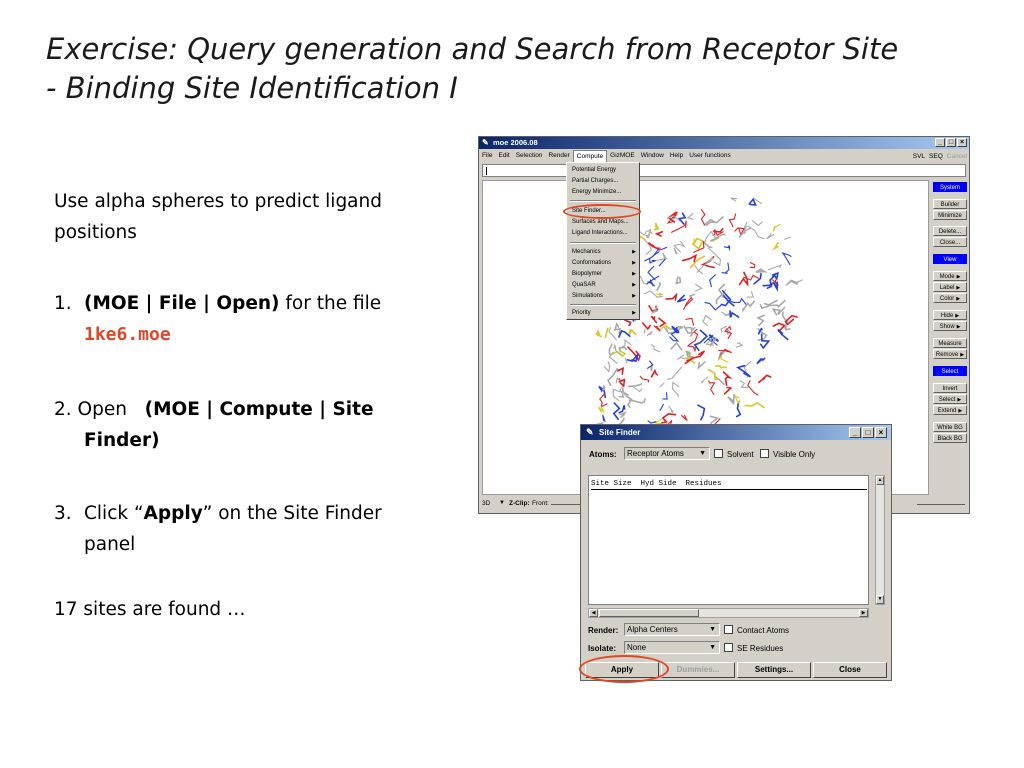 This screenshot has height=768, width=1024. I want to click on builder-button: Builder, so click(950, 204).